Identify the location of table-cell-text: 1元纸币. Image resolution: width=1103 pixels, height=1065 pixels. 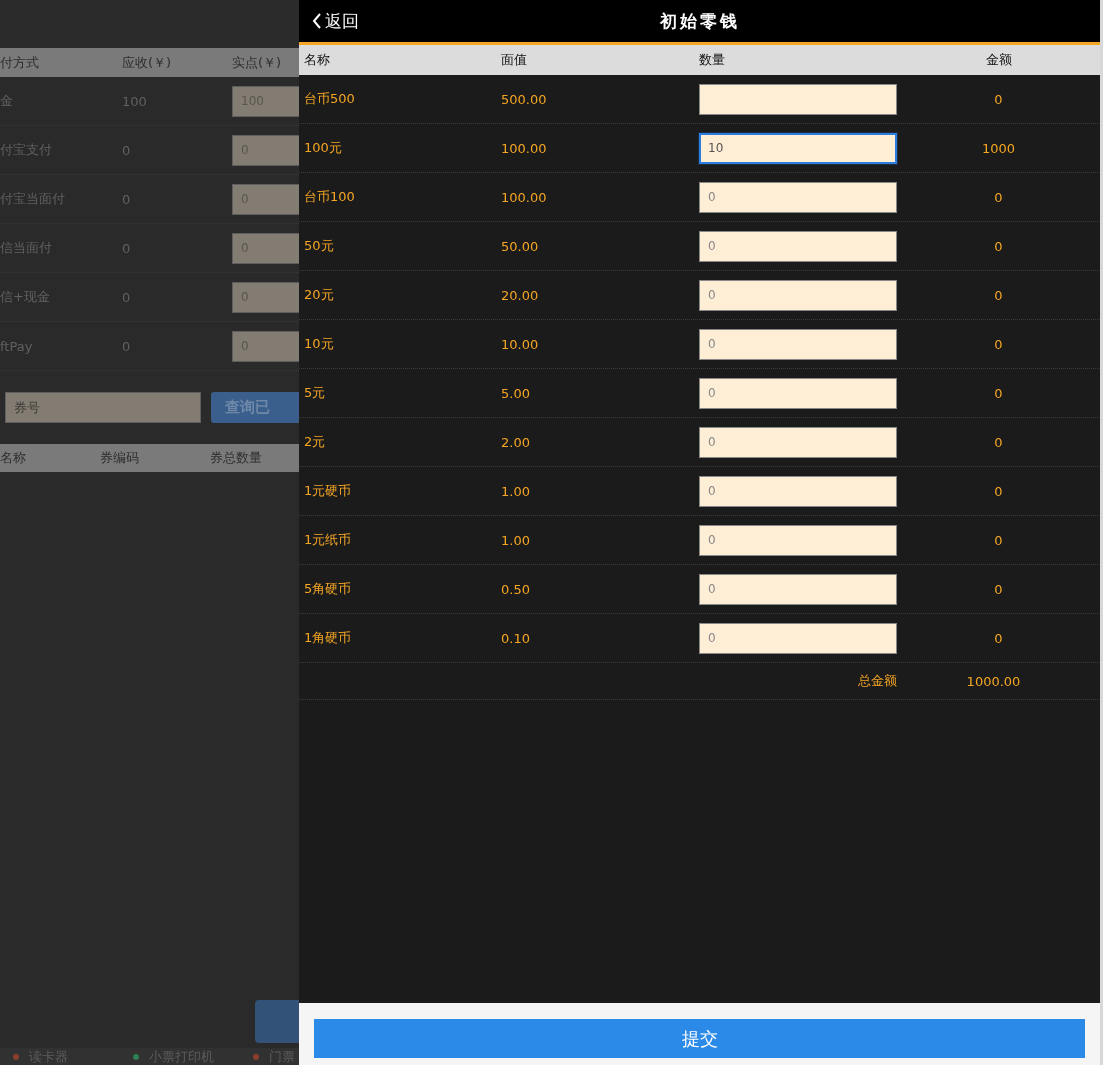
(328, 540).